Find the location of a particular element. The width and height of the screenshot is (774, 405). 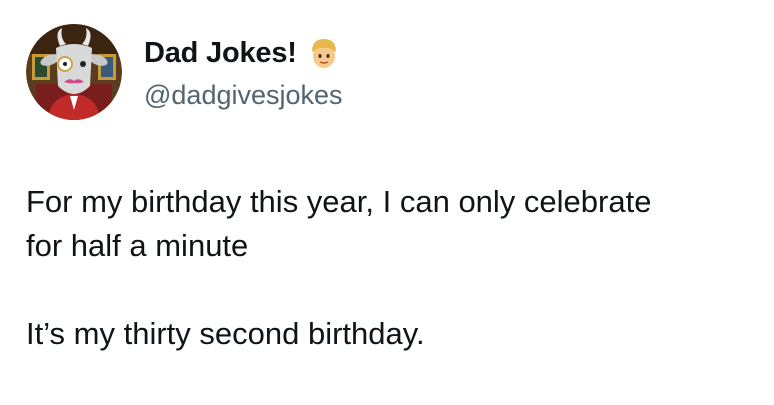

name-row: Dad Jokes! is located at coordinates (243, 54).